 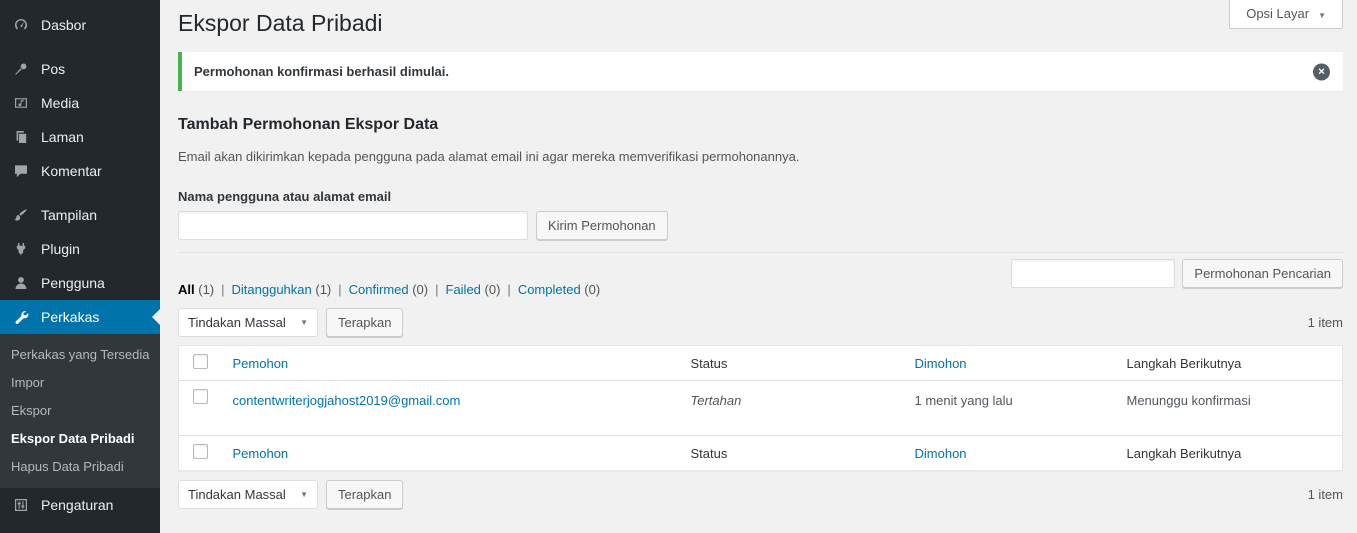 I want to click on user-icon, so click(x=21, y=283).